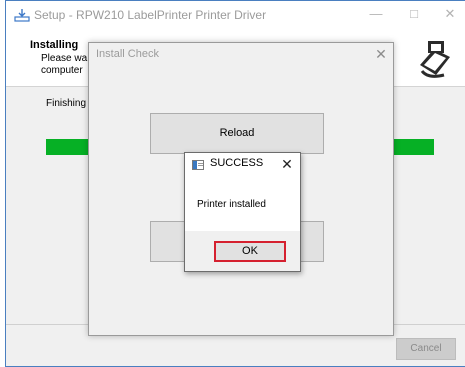 This screenshot has width=465, height=367. I want to click on printer-logo-icon, so click(435, 58).